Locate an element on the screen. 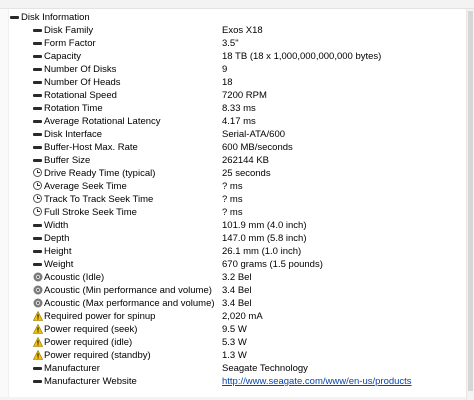  row-value: 7200 RPM is located at coordinates (244, 95).